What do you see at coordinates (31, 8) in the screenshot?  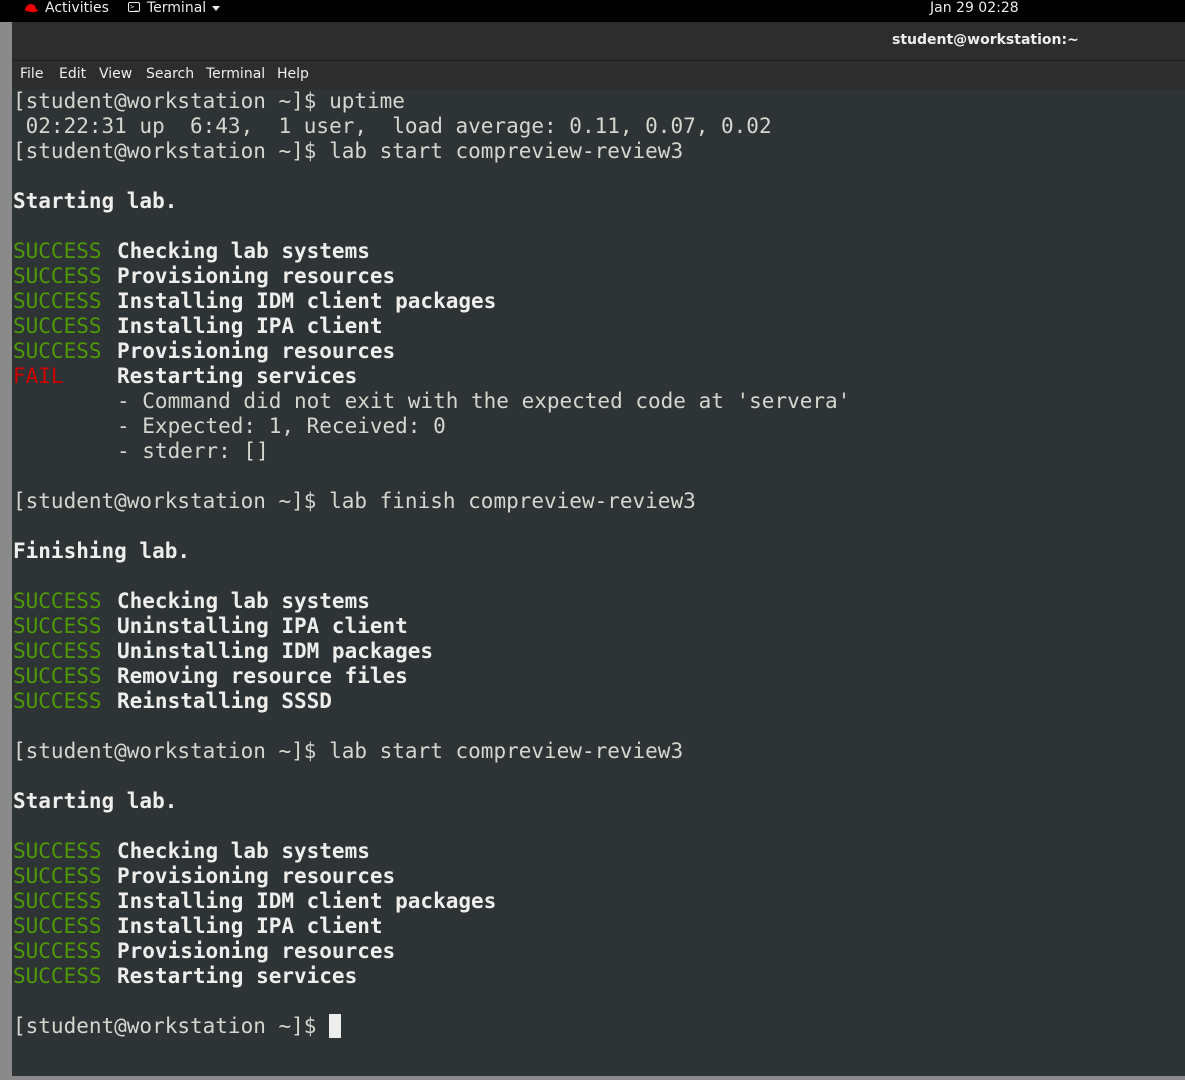 I see `redhat-logo-icon` at bounding box center [31, 8].